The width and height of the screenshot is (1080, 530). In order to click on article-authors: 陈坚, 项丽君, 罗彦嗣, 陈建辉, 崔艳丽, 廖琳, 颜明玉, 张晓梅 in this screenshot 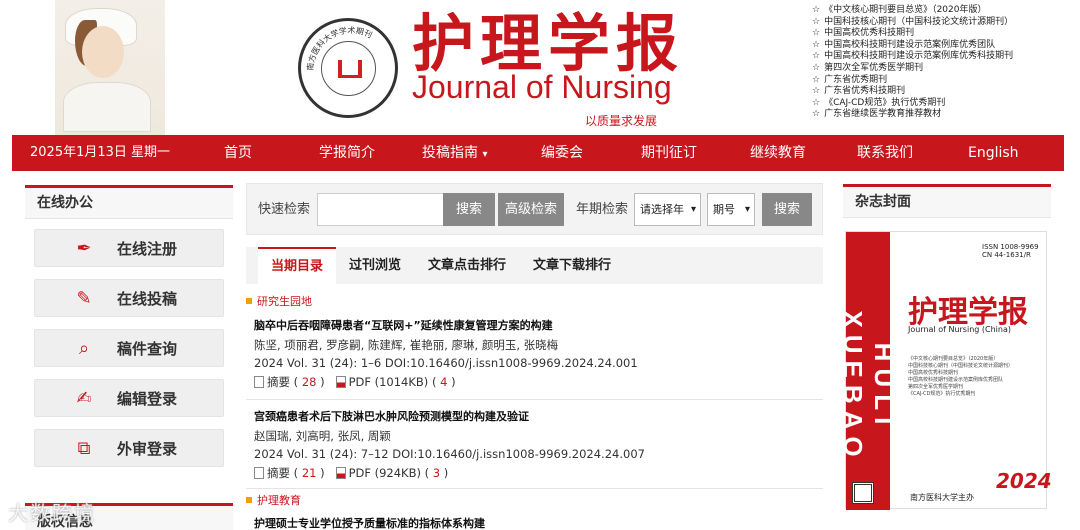, I will do `click(406, 344)`.